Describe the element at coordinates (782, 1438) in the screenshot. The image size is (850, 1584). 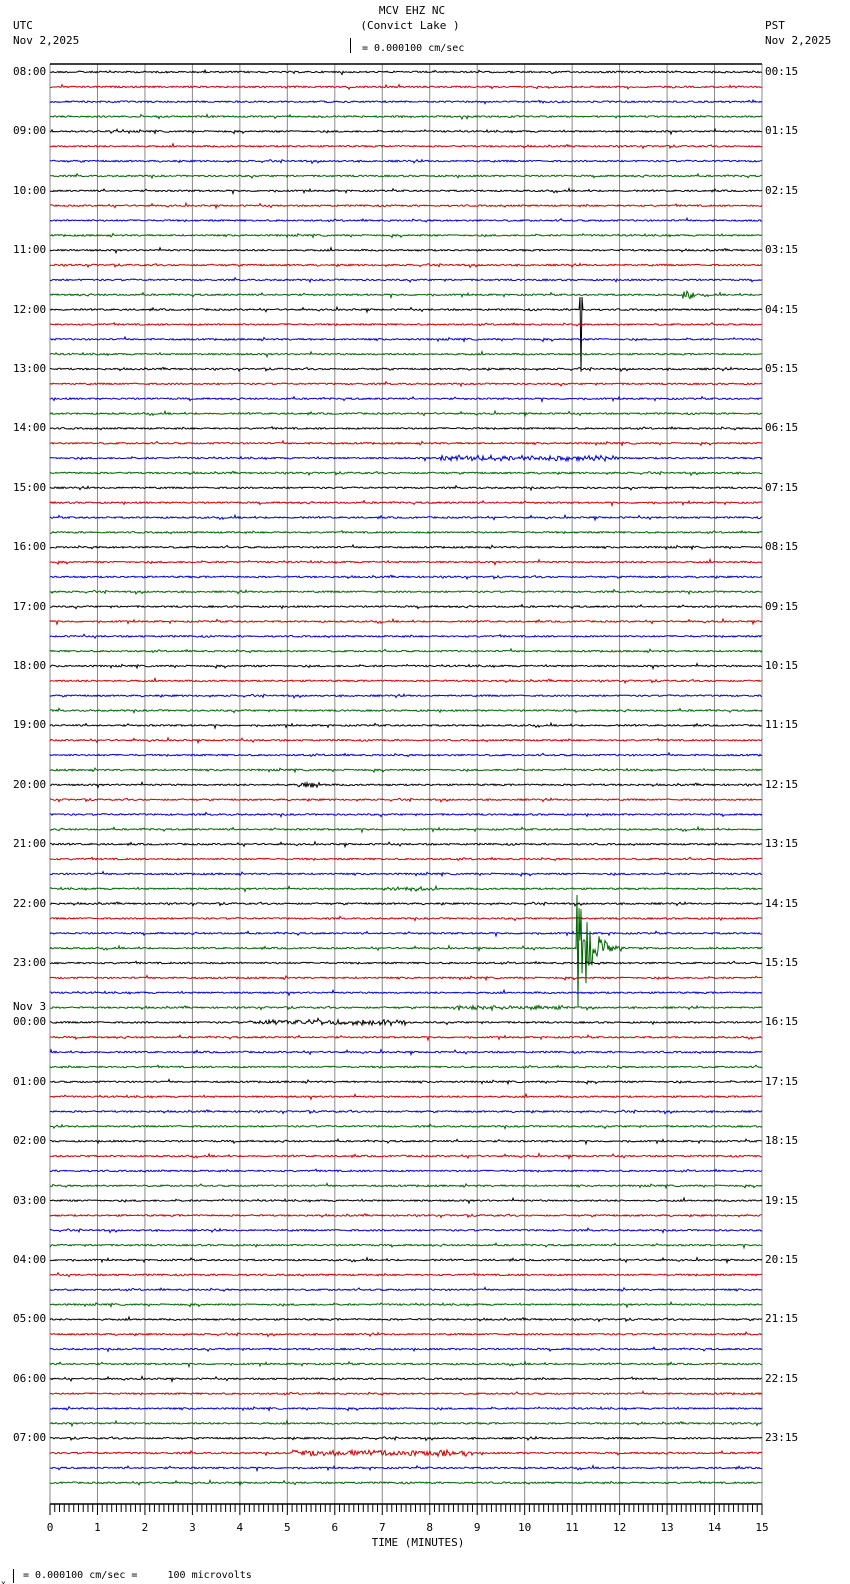
I see `pst-hour-label: 23:15` at that location.